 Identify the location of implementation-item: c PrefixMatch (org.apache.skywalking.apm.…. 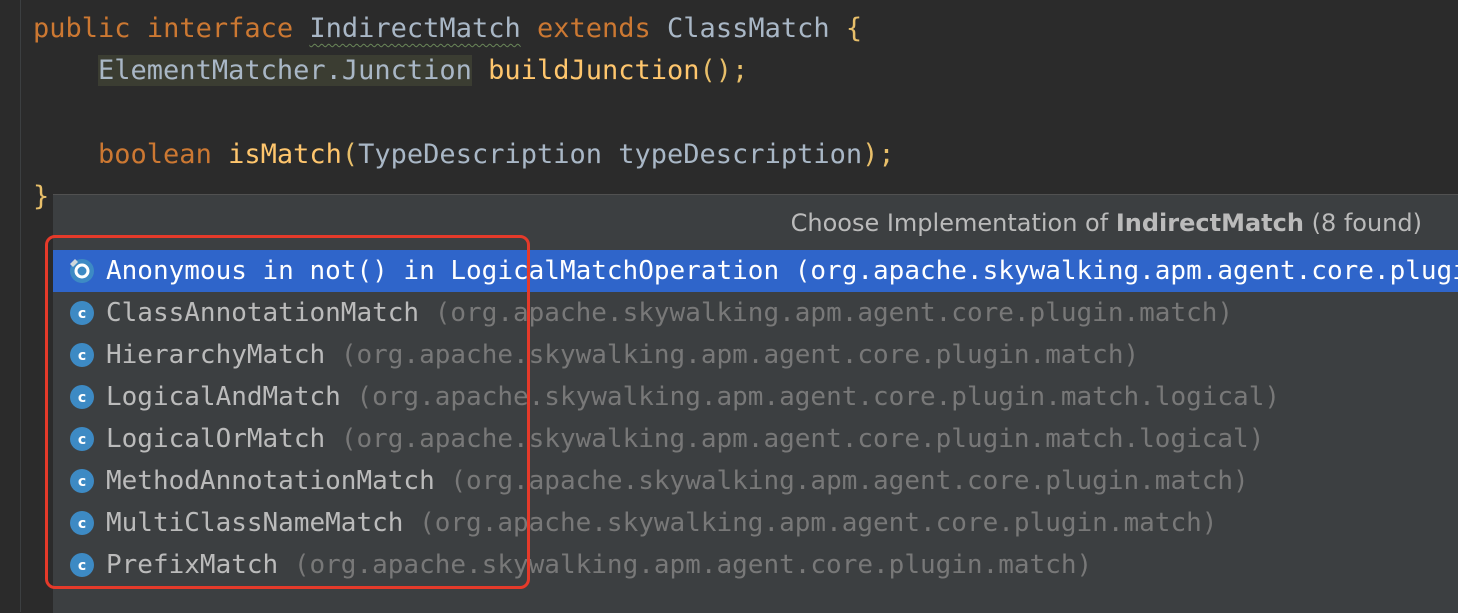
(755, 565).